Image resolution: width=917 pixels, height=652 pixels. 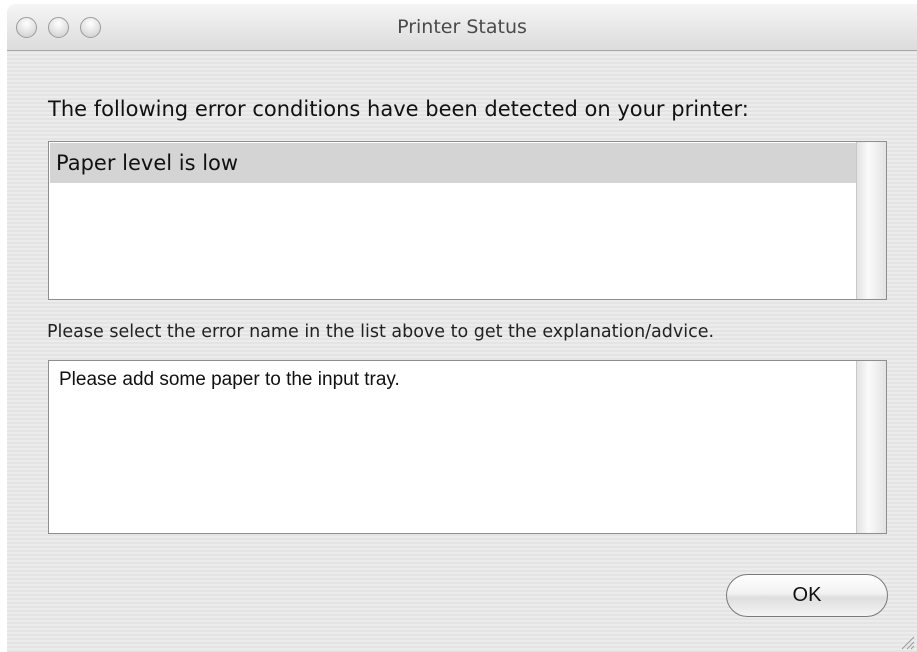 I want to click on title-bar: Printer Status, so click(x=462, y=27).